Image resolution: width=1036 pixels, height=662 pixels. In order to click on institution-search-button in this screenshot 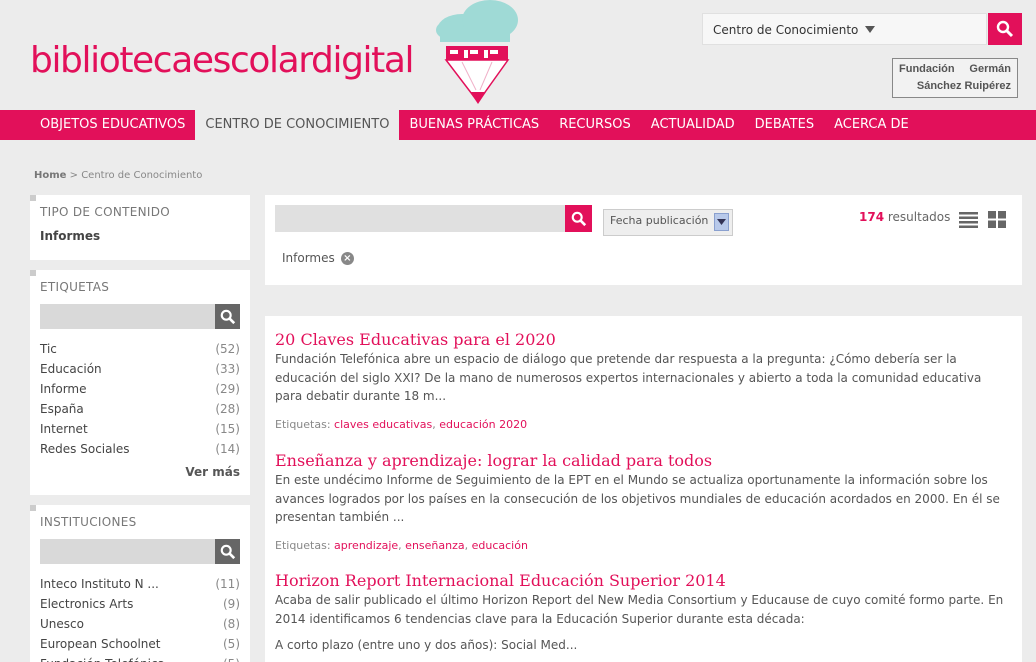, I will do `click(227, 551)`.